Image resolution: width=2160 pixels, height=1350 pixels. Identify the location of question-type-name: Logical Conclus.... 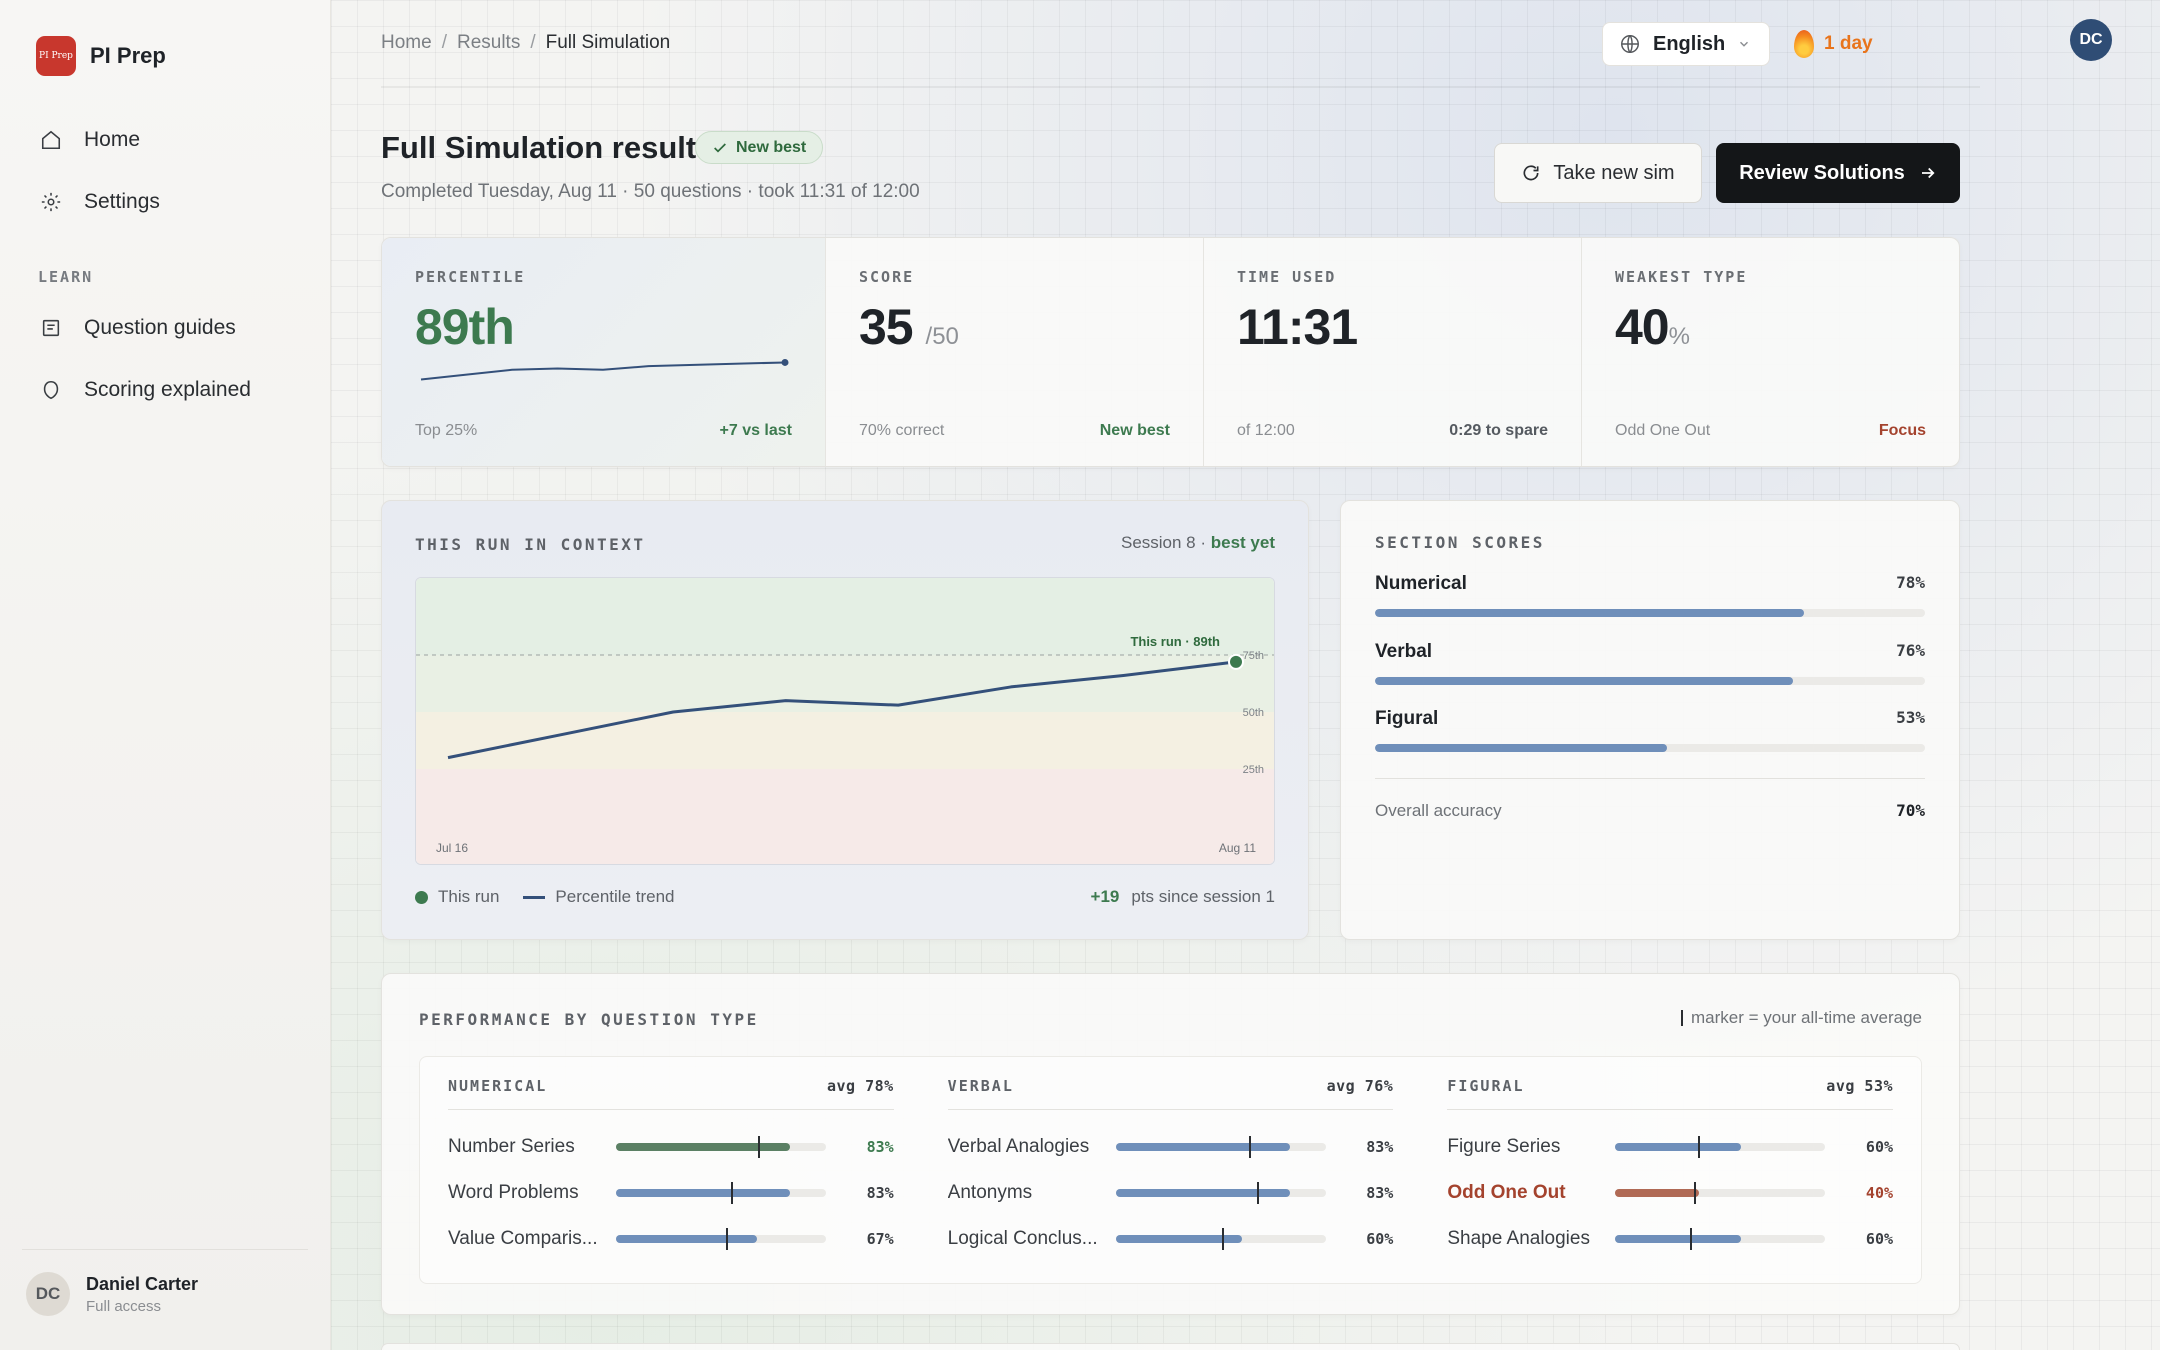
(1022, 1238).